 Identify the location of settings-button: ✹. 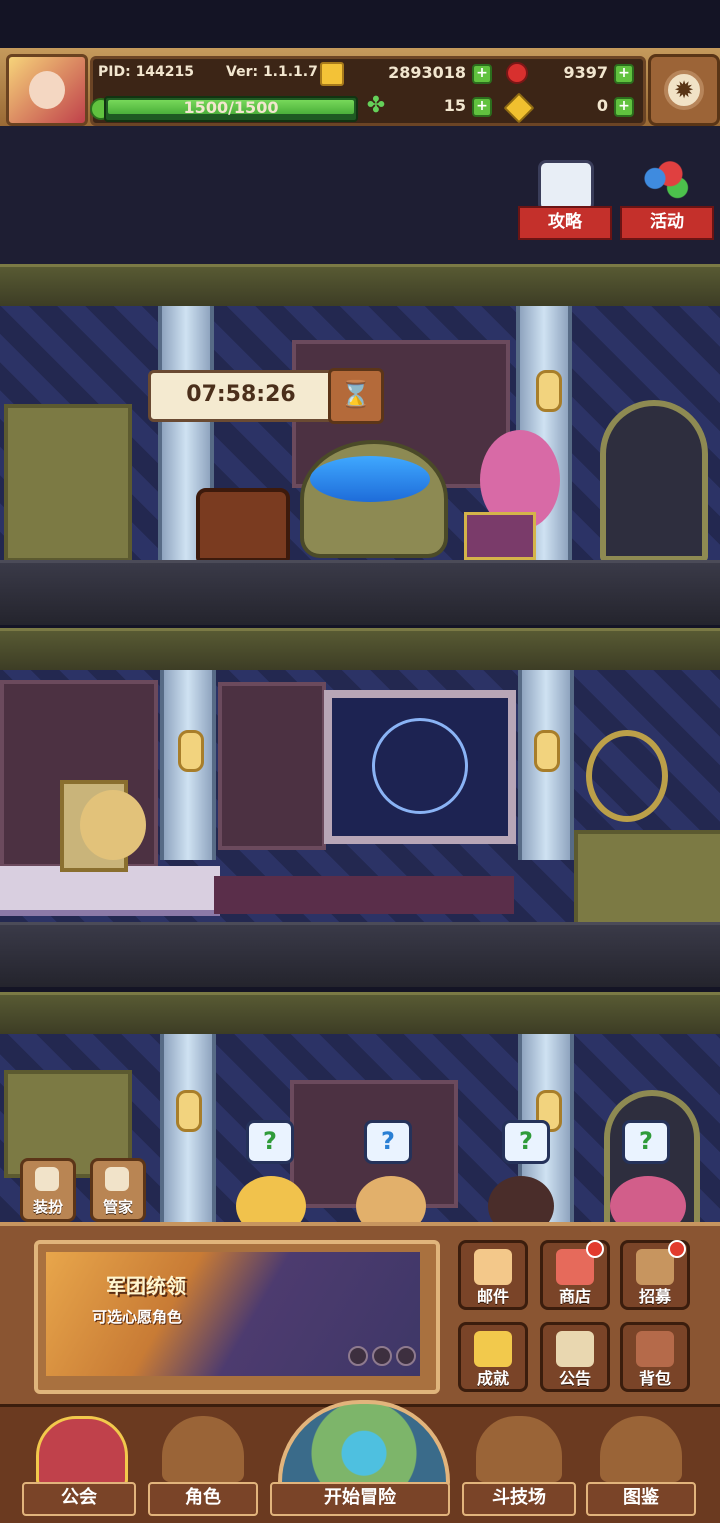
(684, 90).